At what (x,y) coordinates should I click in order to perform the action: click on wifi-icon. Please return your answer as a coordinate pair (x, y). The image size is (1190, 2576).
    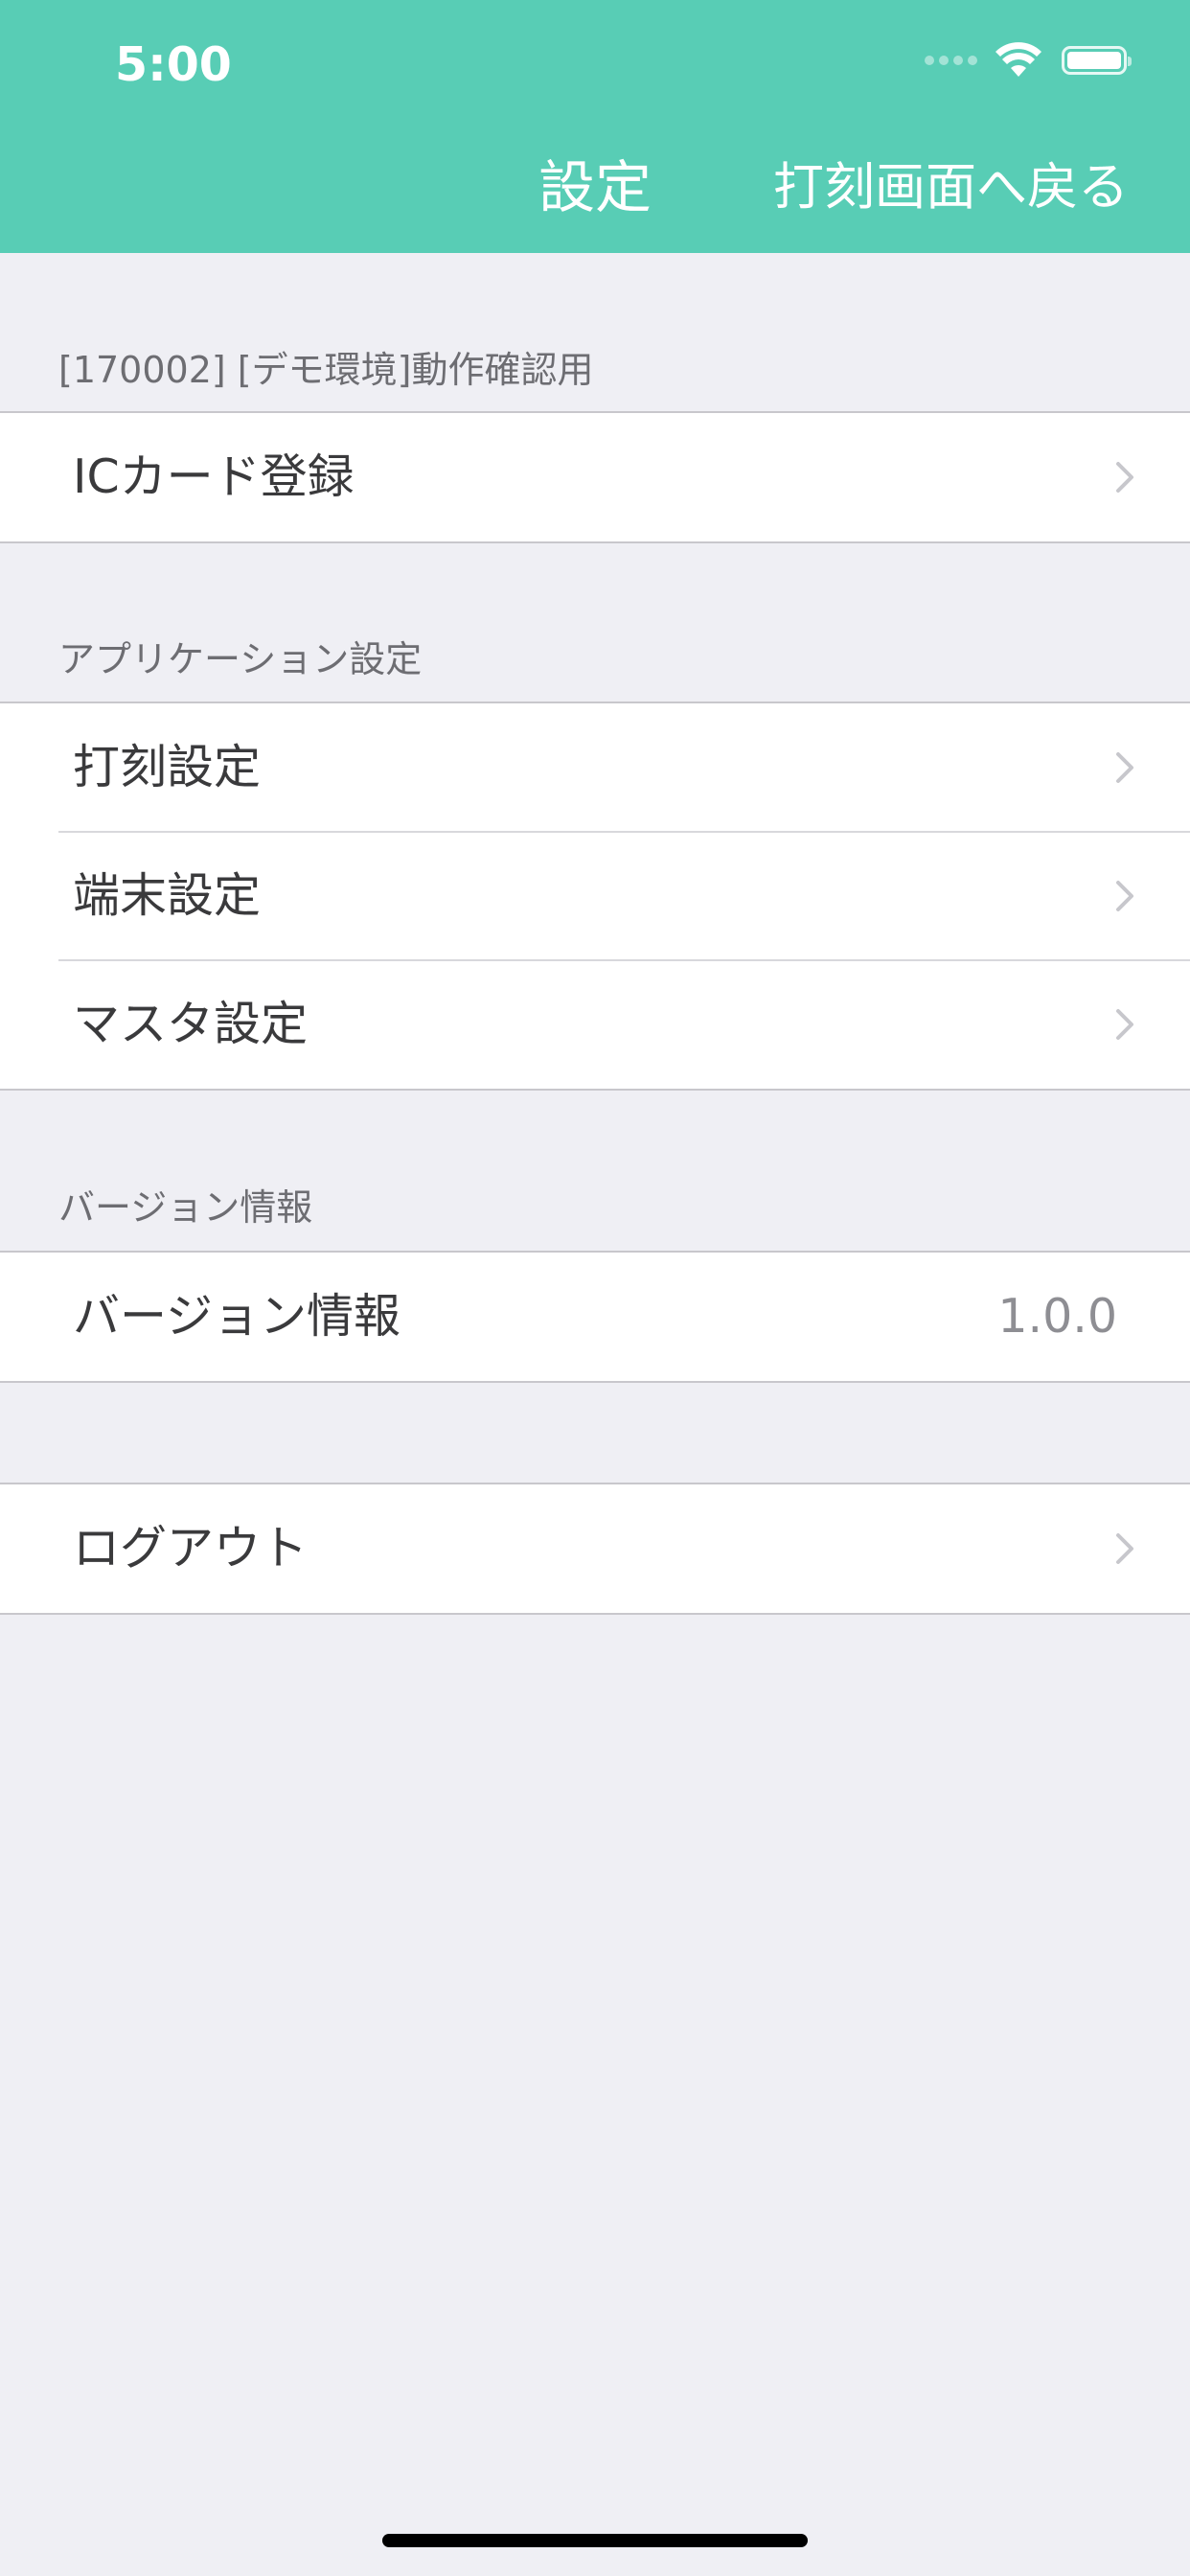
    Looking at the image, I should click on (1018, 59).